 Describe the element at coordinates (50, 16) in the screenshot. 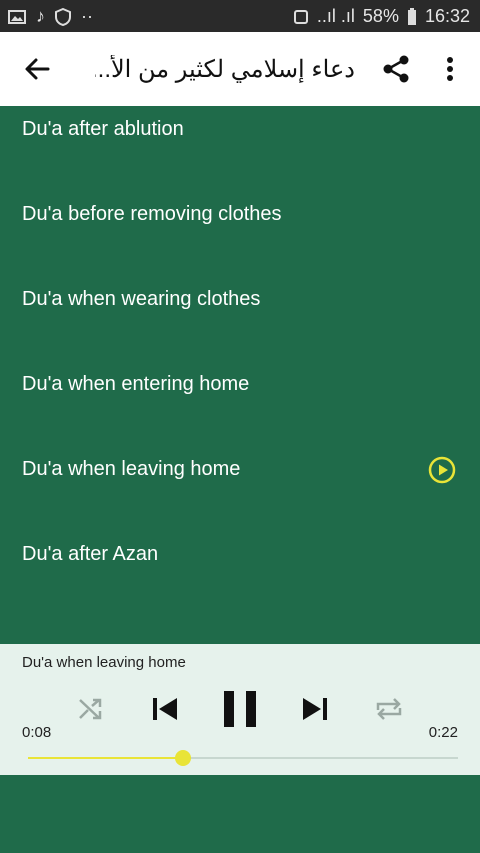

I see `status-notification-icons: ♪ ··` at that location.